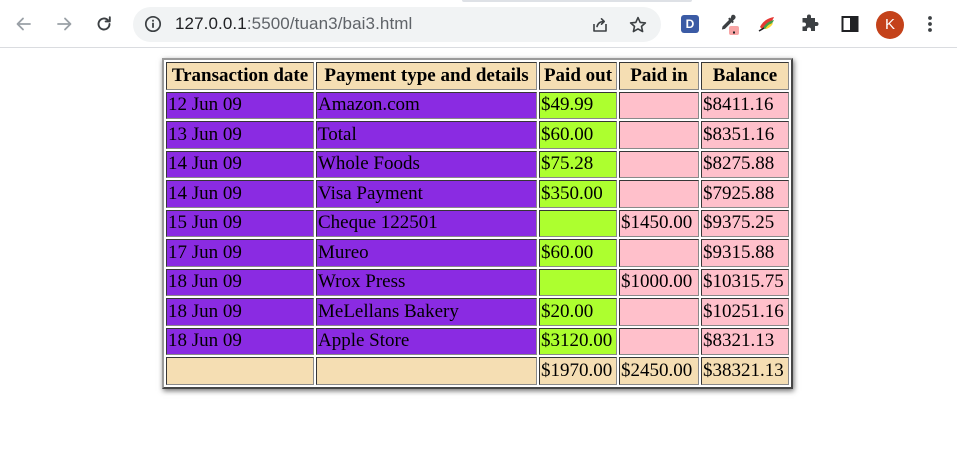 The width and height of the screenshot is (957, 456). Describe the element at coordinates (426, 371) in the screenshot. I see `total-payment-details-cell` at that location.